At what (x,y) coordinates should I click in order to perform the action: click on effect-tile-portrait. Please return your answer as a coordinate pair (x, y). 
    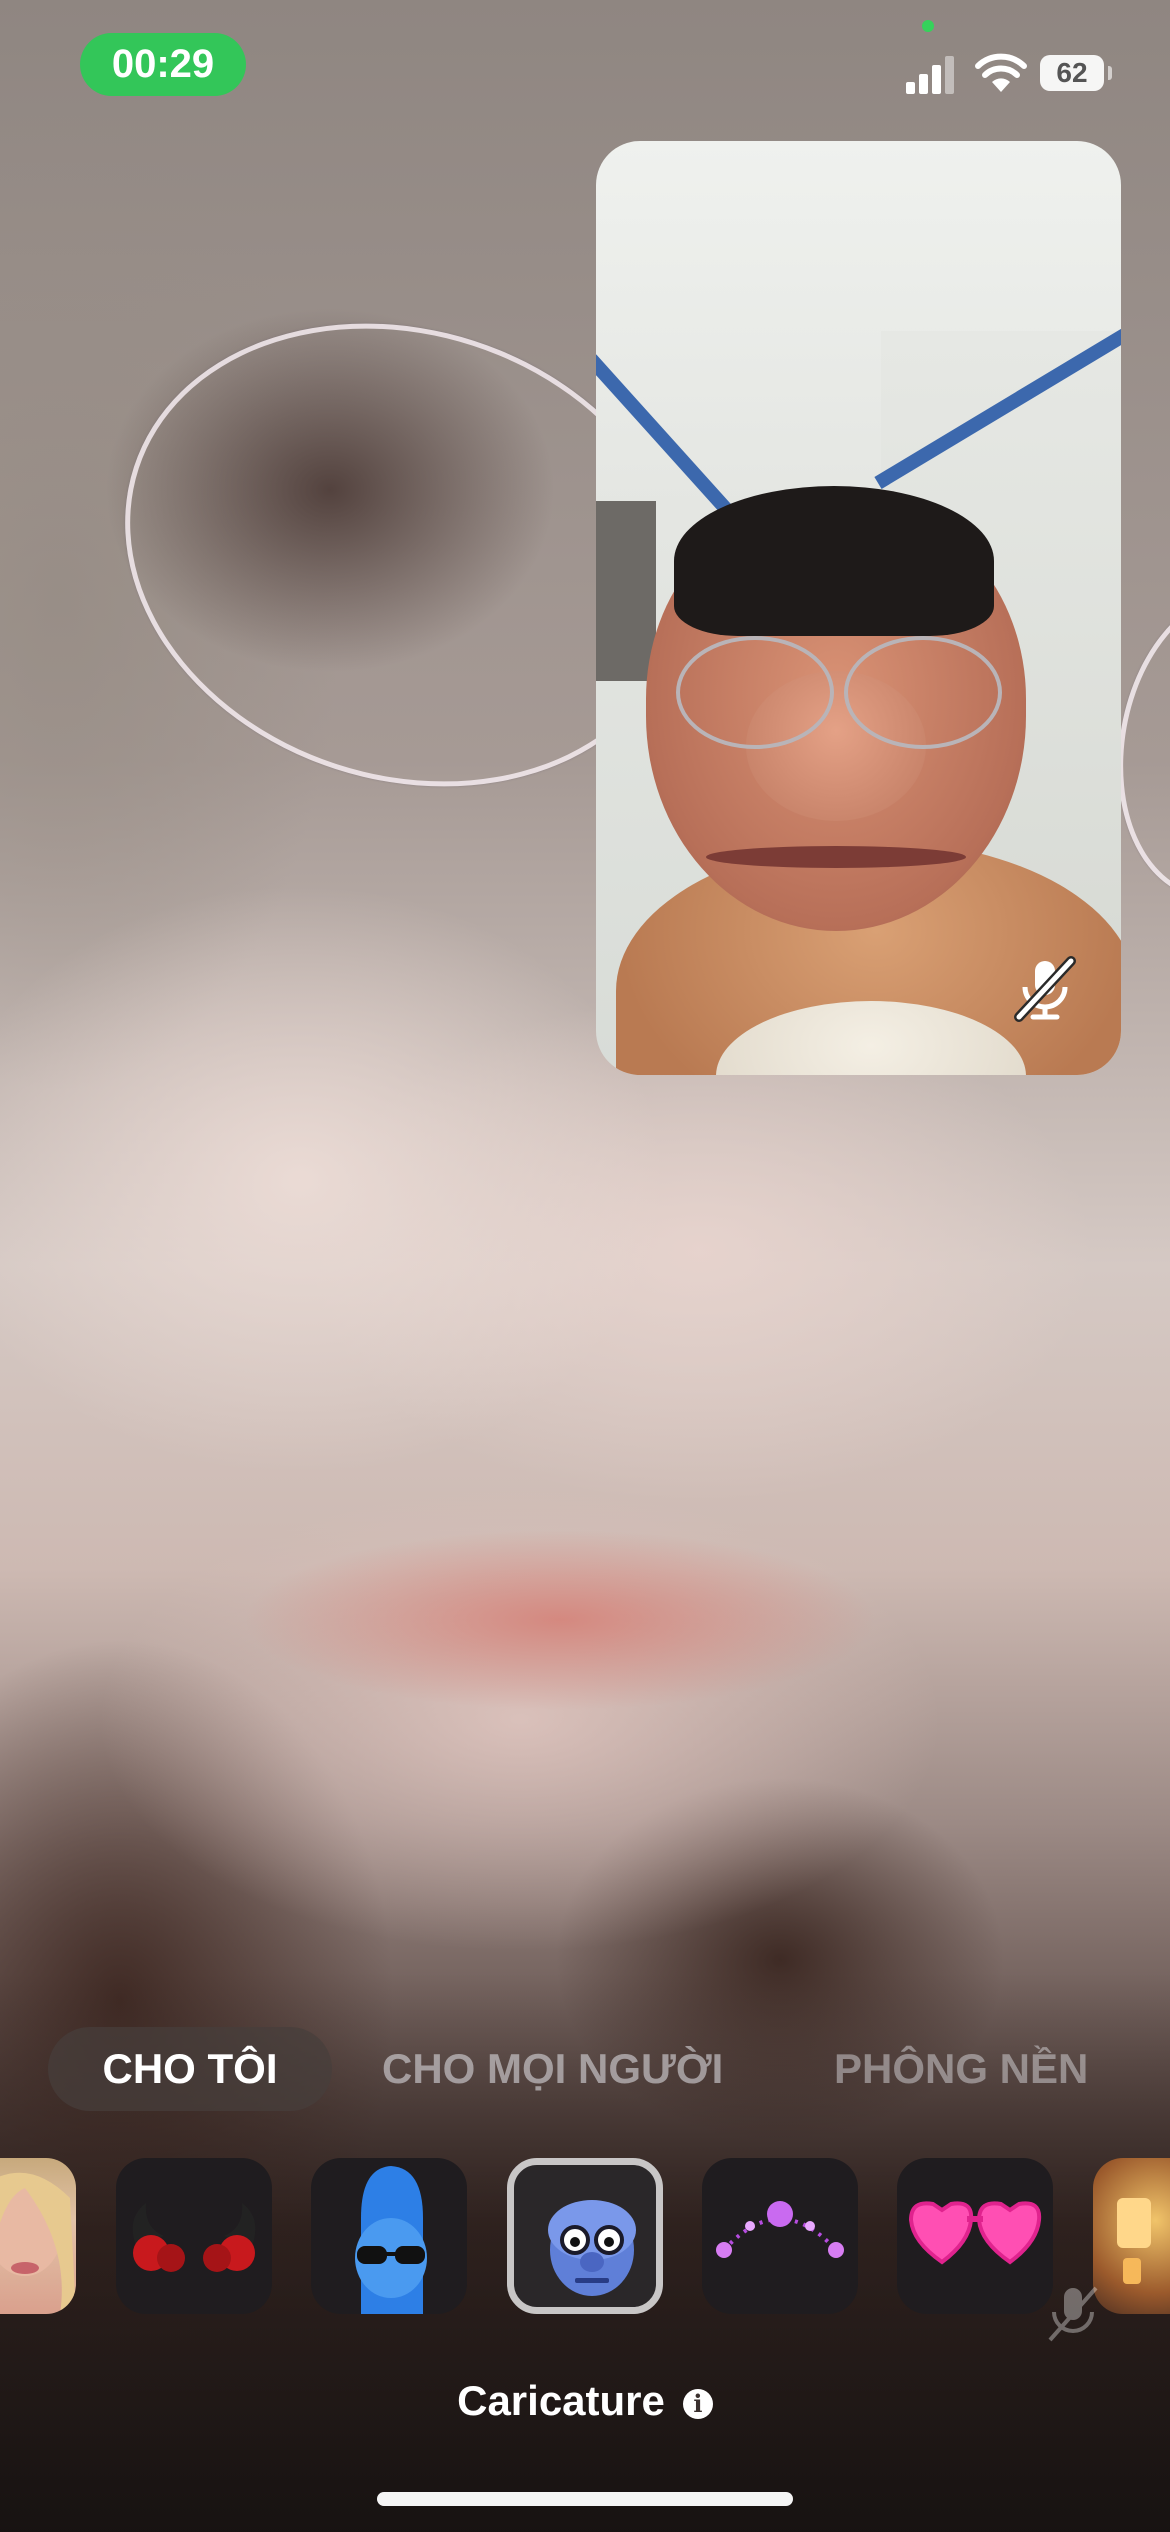
    Looking at the image, I should click on (38, 2236).